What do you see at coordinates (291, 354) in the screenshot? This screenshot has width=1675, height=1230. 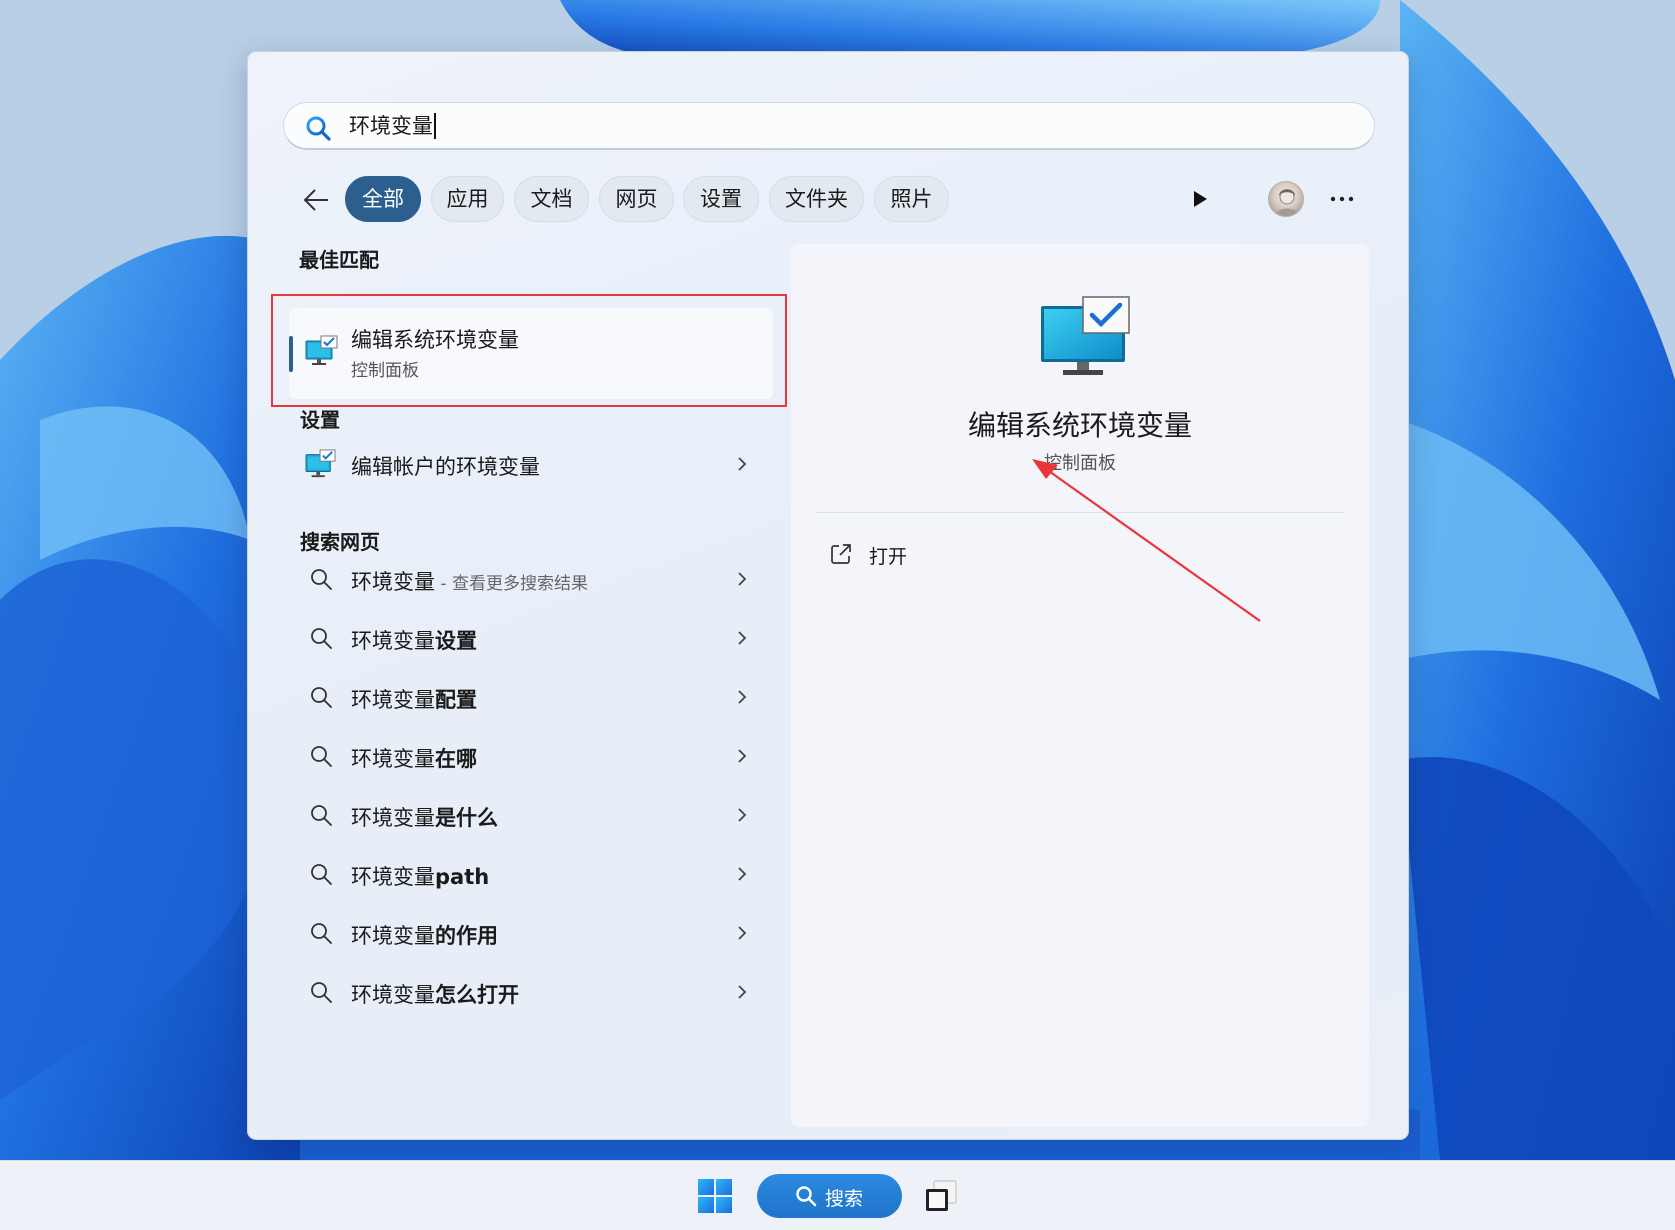 I see `selection-indicator` at bounding box center [291, 354].